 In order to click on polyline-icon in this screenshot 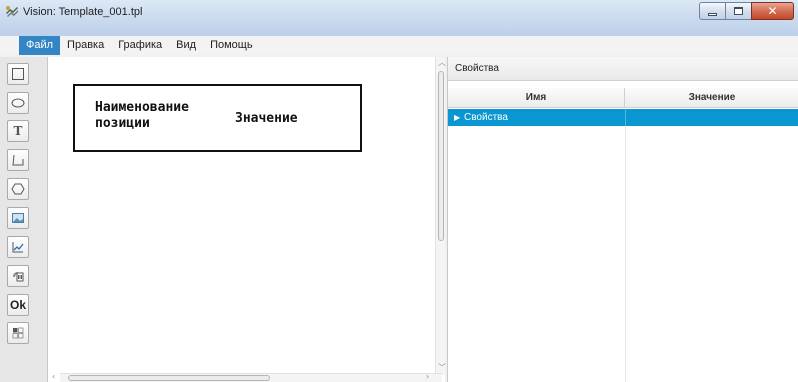, I will do `click(18, 160)`.